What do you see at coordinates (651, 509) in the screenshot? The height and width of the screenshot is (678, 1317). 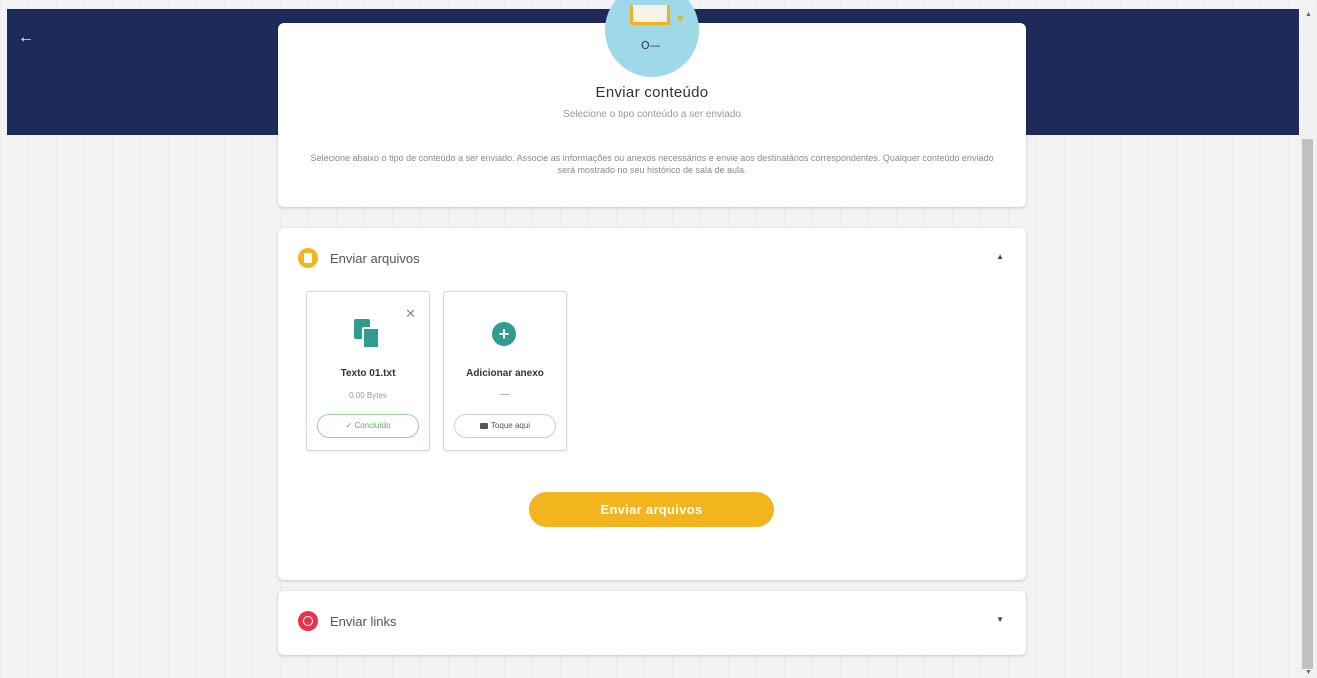 I see `send-files-button: Enviar arquivos` at bounding box center [651, 509].